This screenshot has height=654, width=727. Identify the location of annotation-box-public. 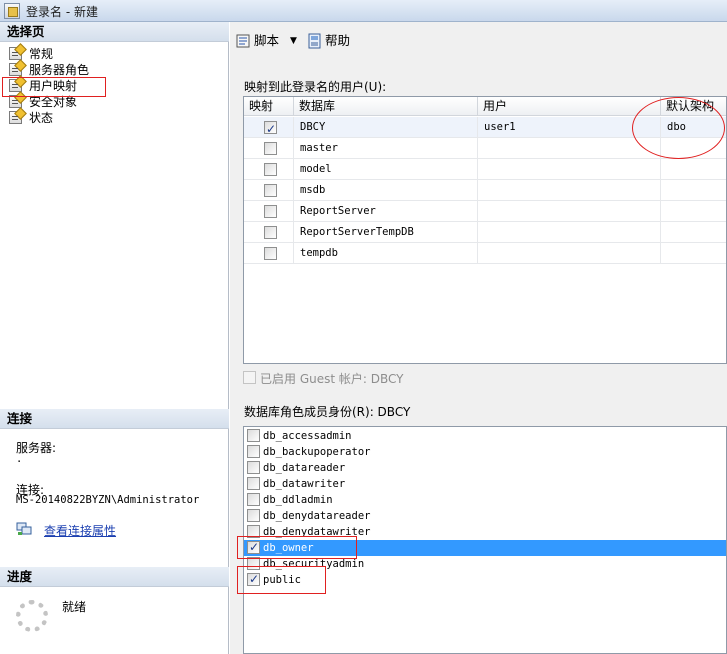
(281, 580).